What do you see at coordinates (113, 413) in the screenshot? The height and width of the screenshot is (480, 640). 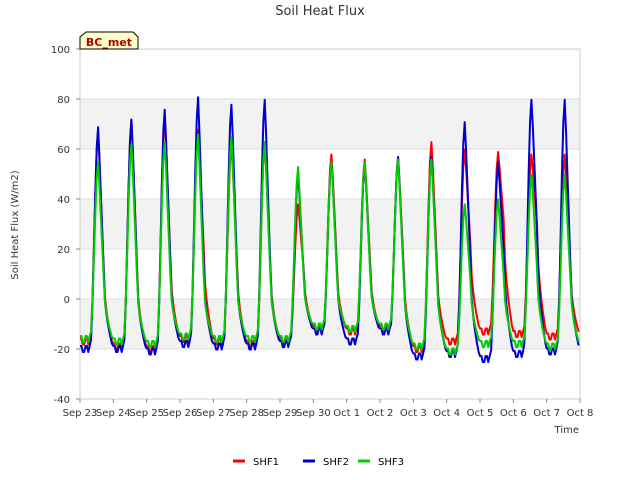 I see `x-tick-label: Sep 24` at bounding box center [113, 413].